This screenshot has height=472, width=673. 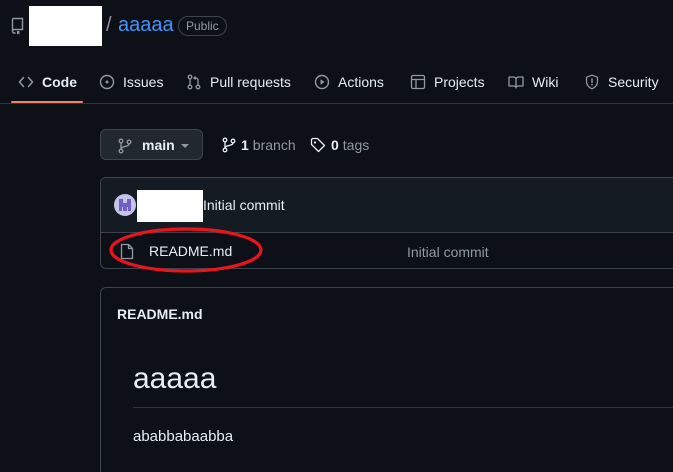 I want to click on branch-selector-button: main, so click(x=151, y=144).